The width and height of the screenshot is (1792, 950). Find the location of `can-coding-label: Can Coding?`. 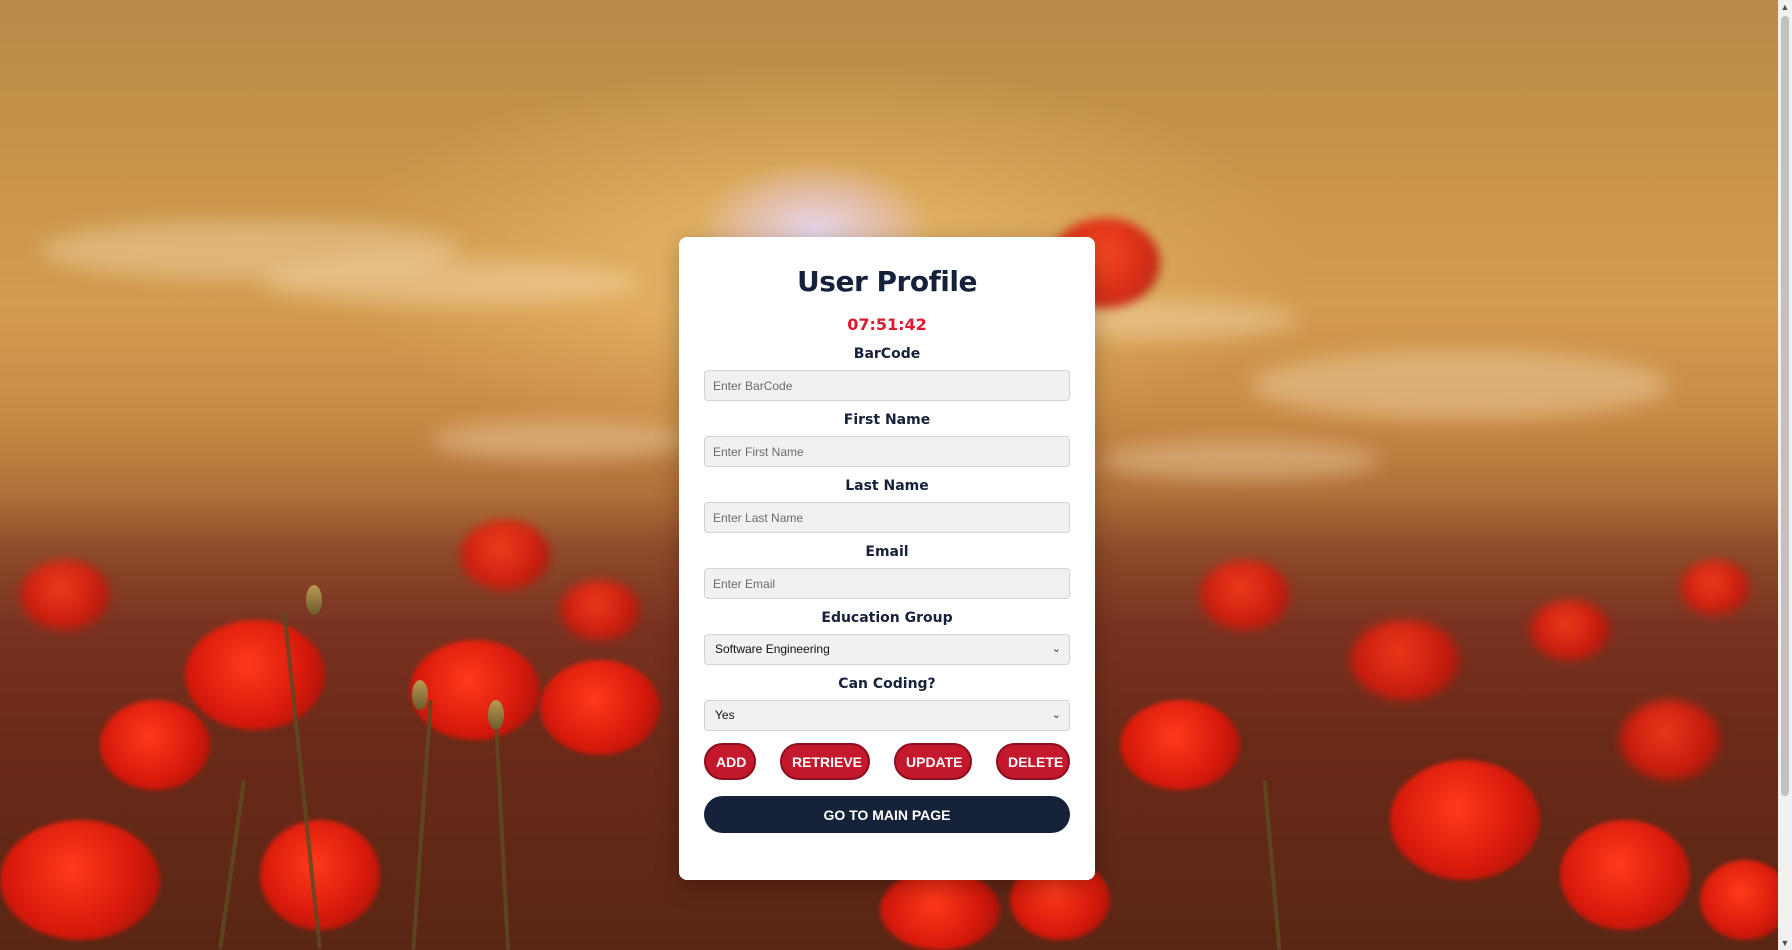

can-coding-label: Can Coding? is located at coordinates (887, 684).